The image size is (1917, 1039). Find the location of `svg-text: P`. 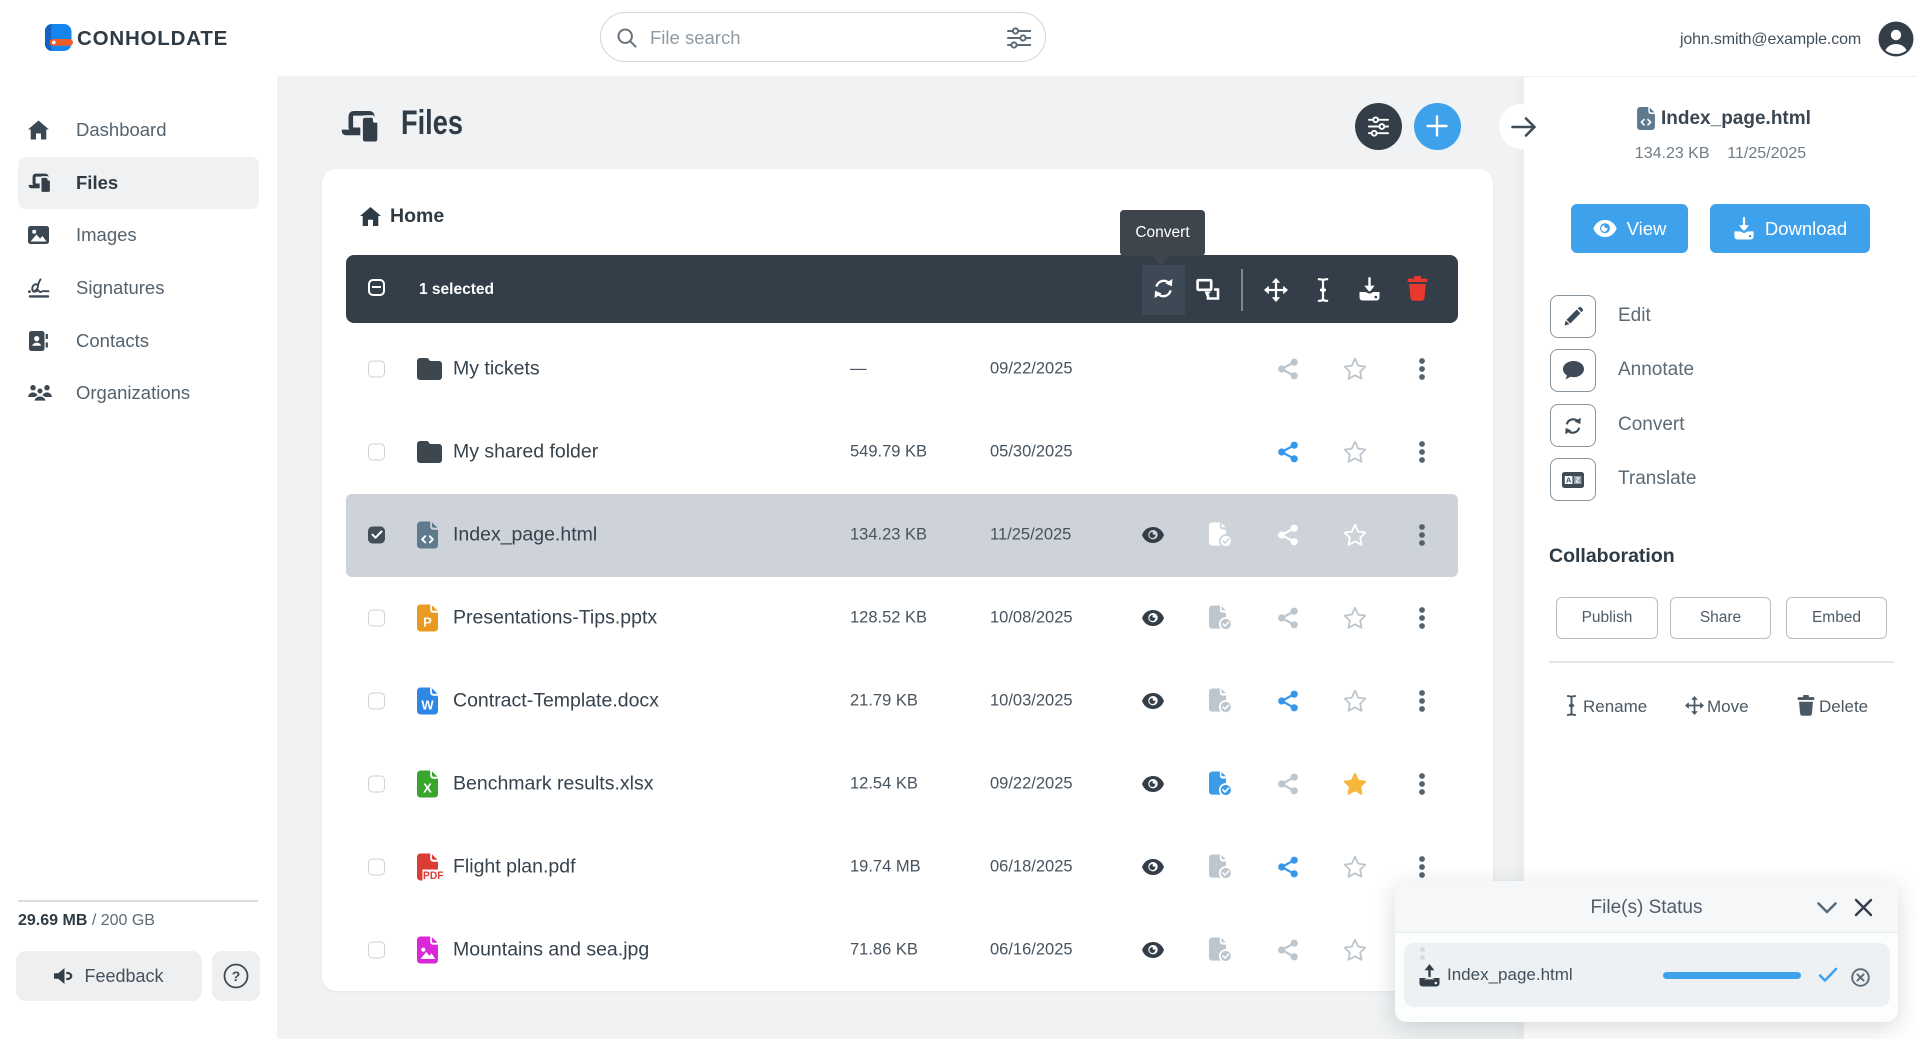

svg-text: P is located at coordinates (427, 622).